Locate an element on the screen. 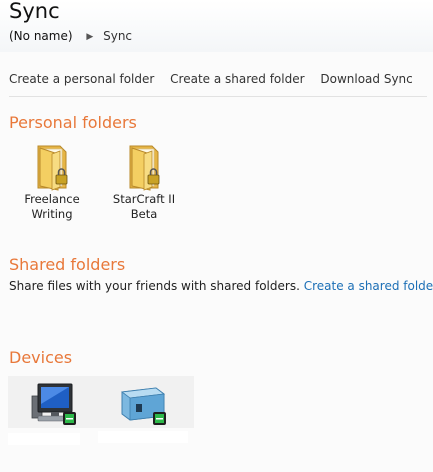  folder-tile: StarCraft II Beta is located at coordinates (144, 181).